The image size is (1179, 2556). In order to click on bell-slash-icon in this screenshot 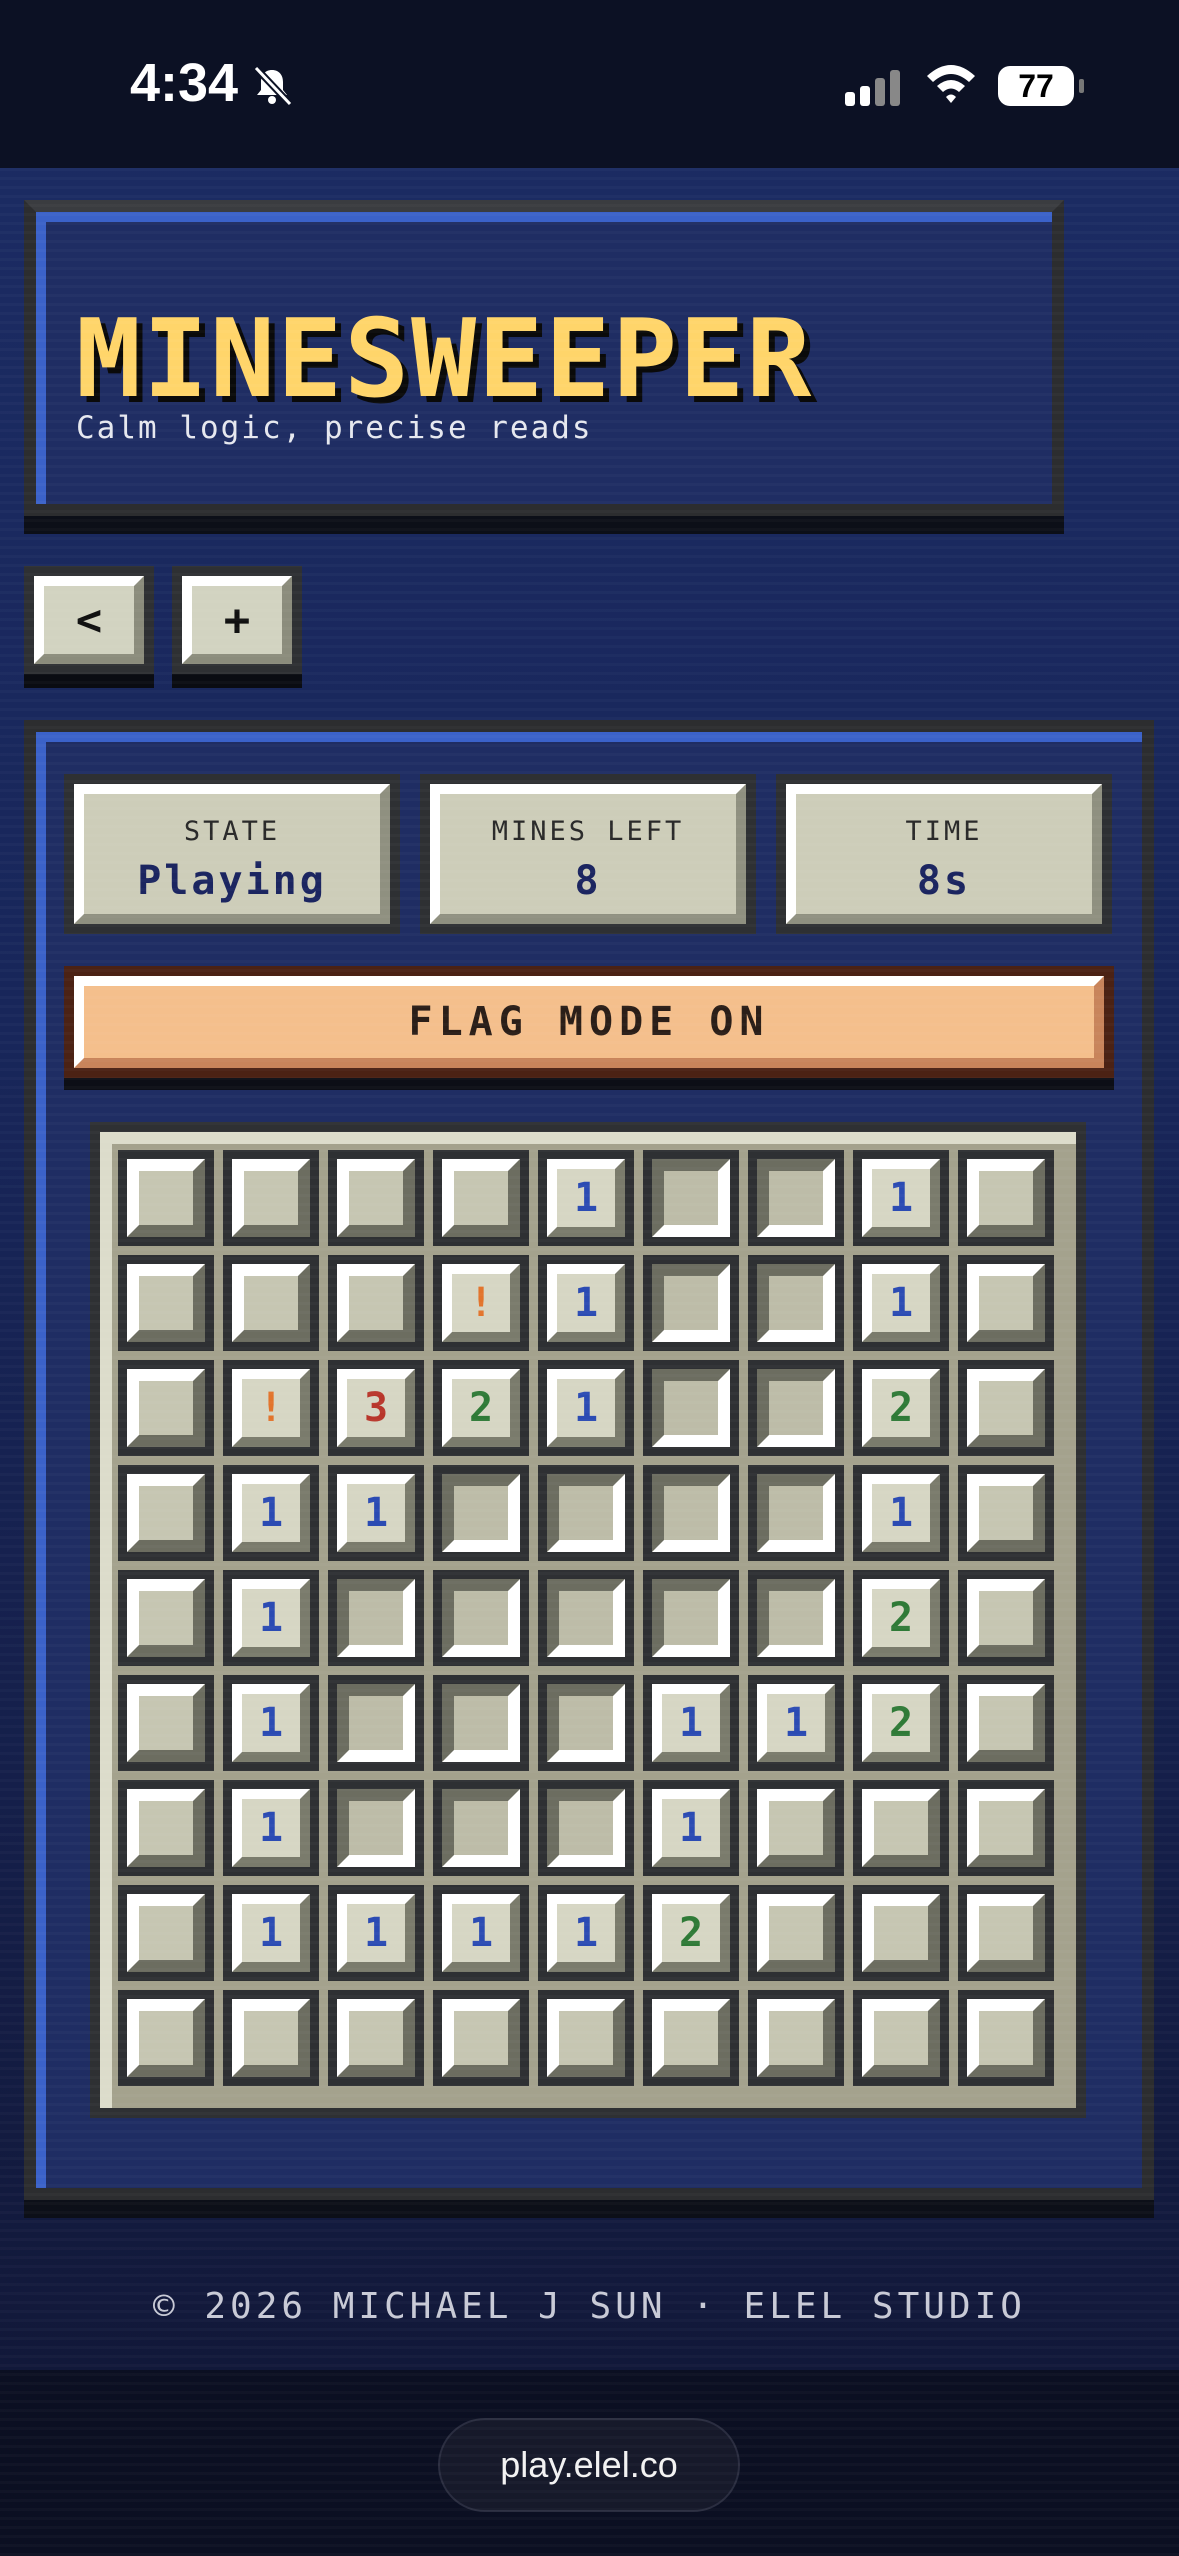, I will do `click(273, 86)`.